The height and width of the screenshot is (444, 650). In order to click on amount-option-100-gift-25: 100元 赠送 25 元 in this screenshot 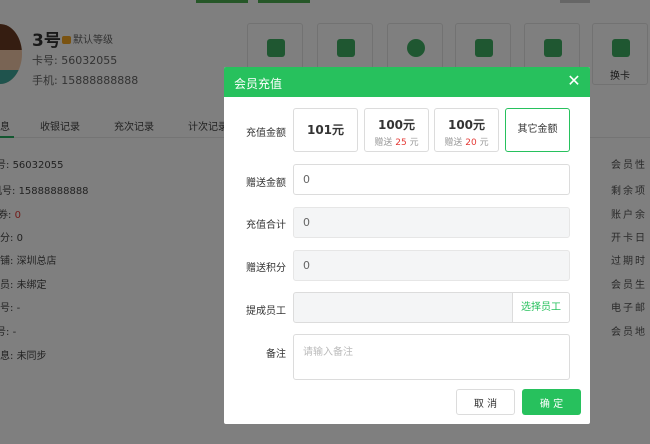, I will do `click(396, 130)`.